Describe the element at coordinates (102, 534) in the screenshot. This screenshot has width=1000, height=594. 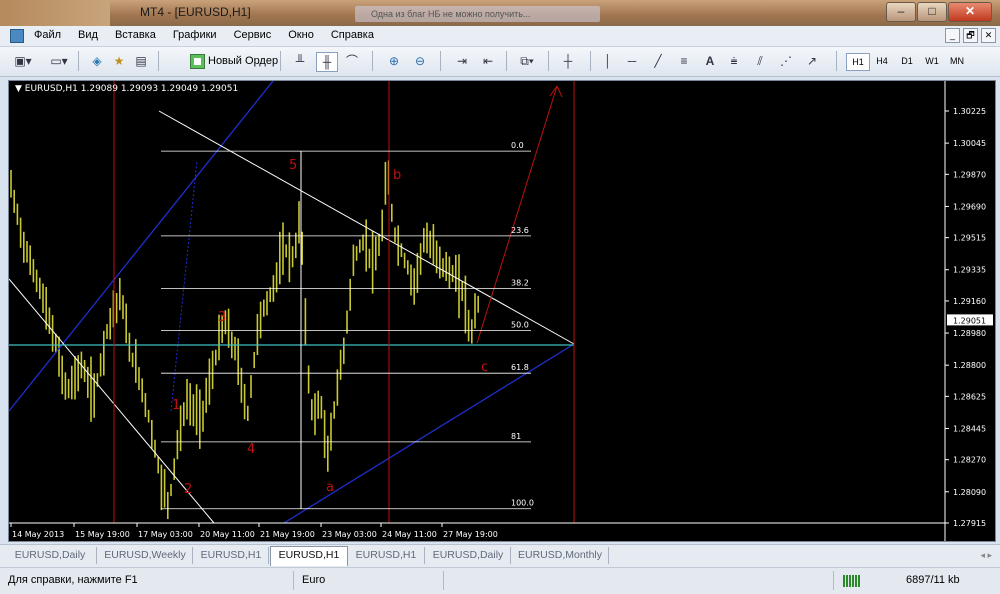
I see `time-label: 15 May 19:00` at that location.